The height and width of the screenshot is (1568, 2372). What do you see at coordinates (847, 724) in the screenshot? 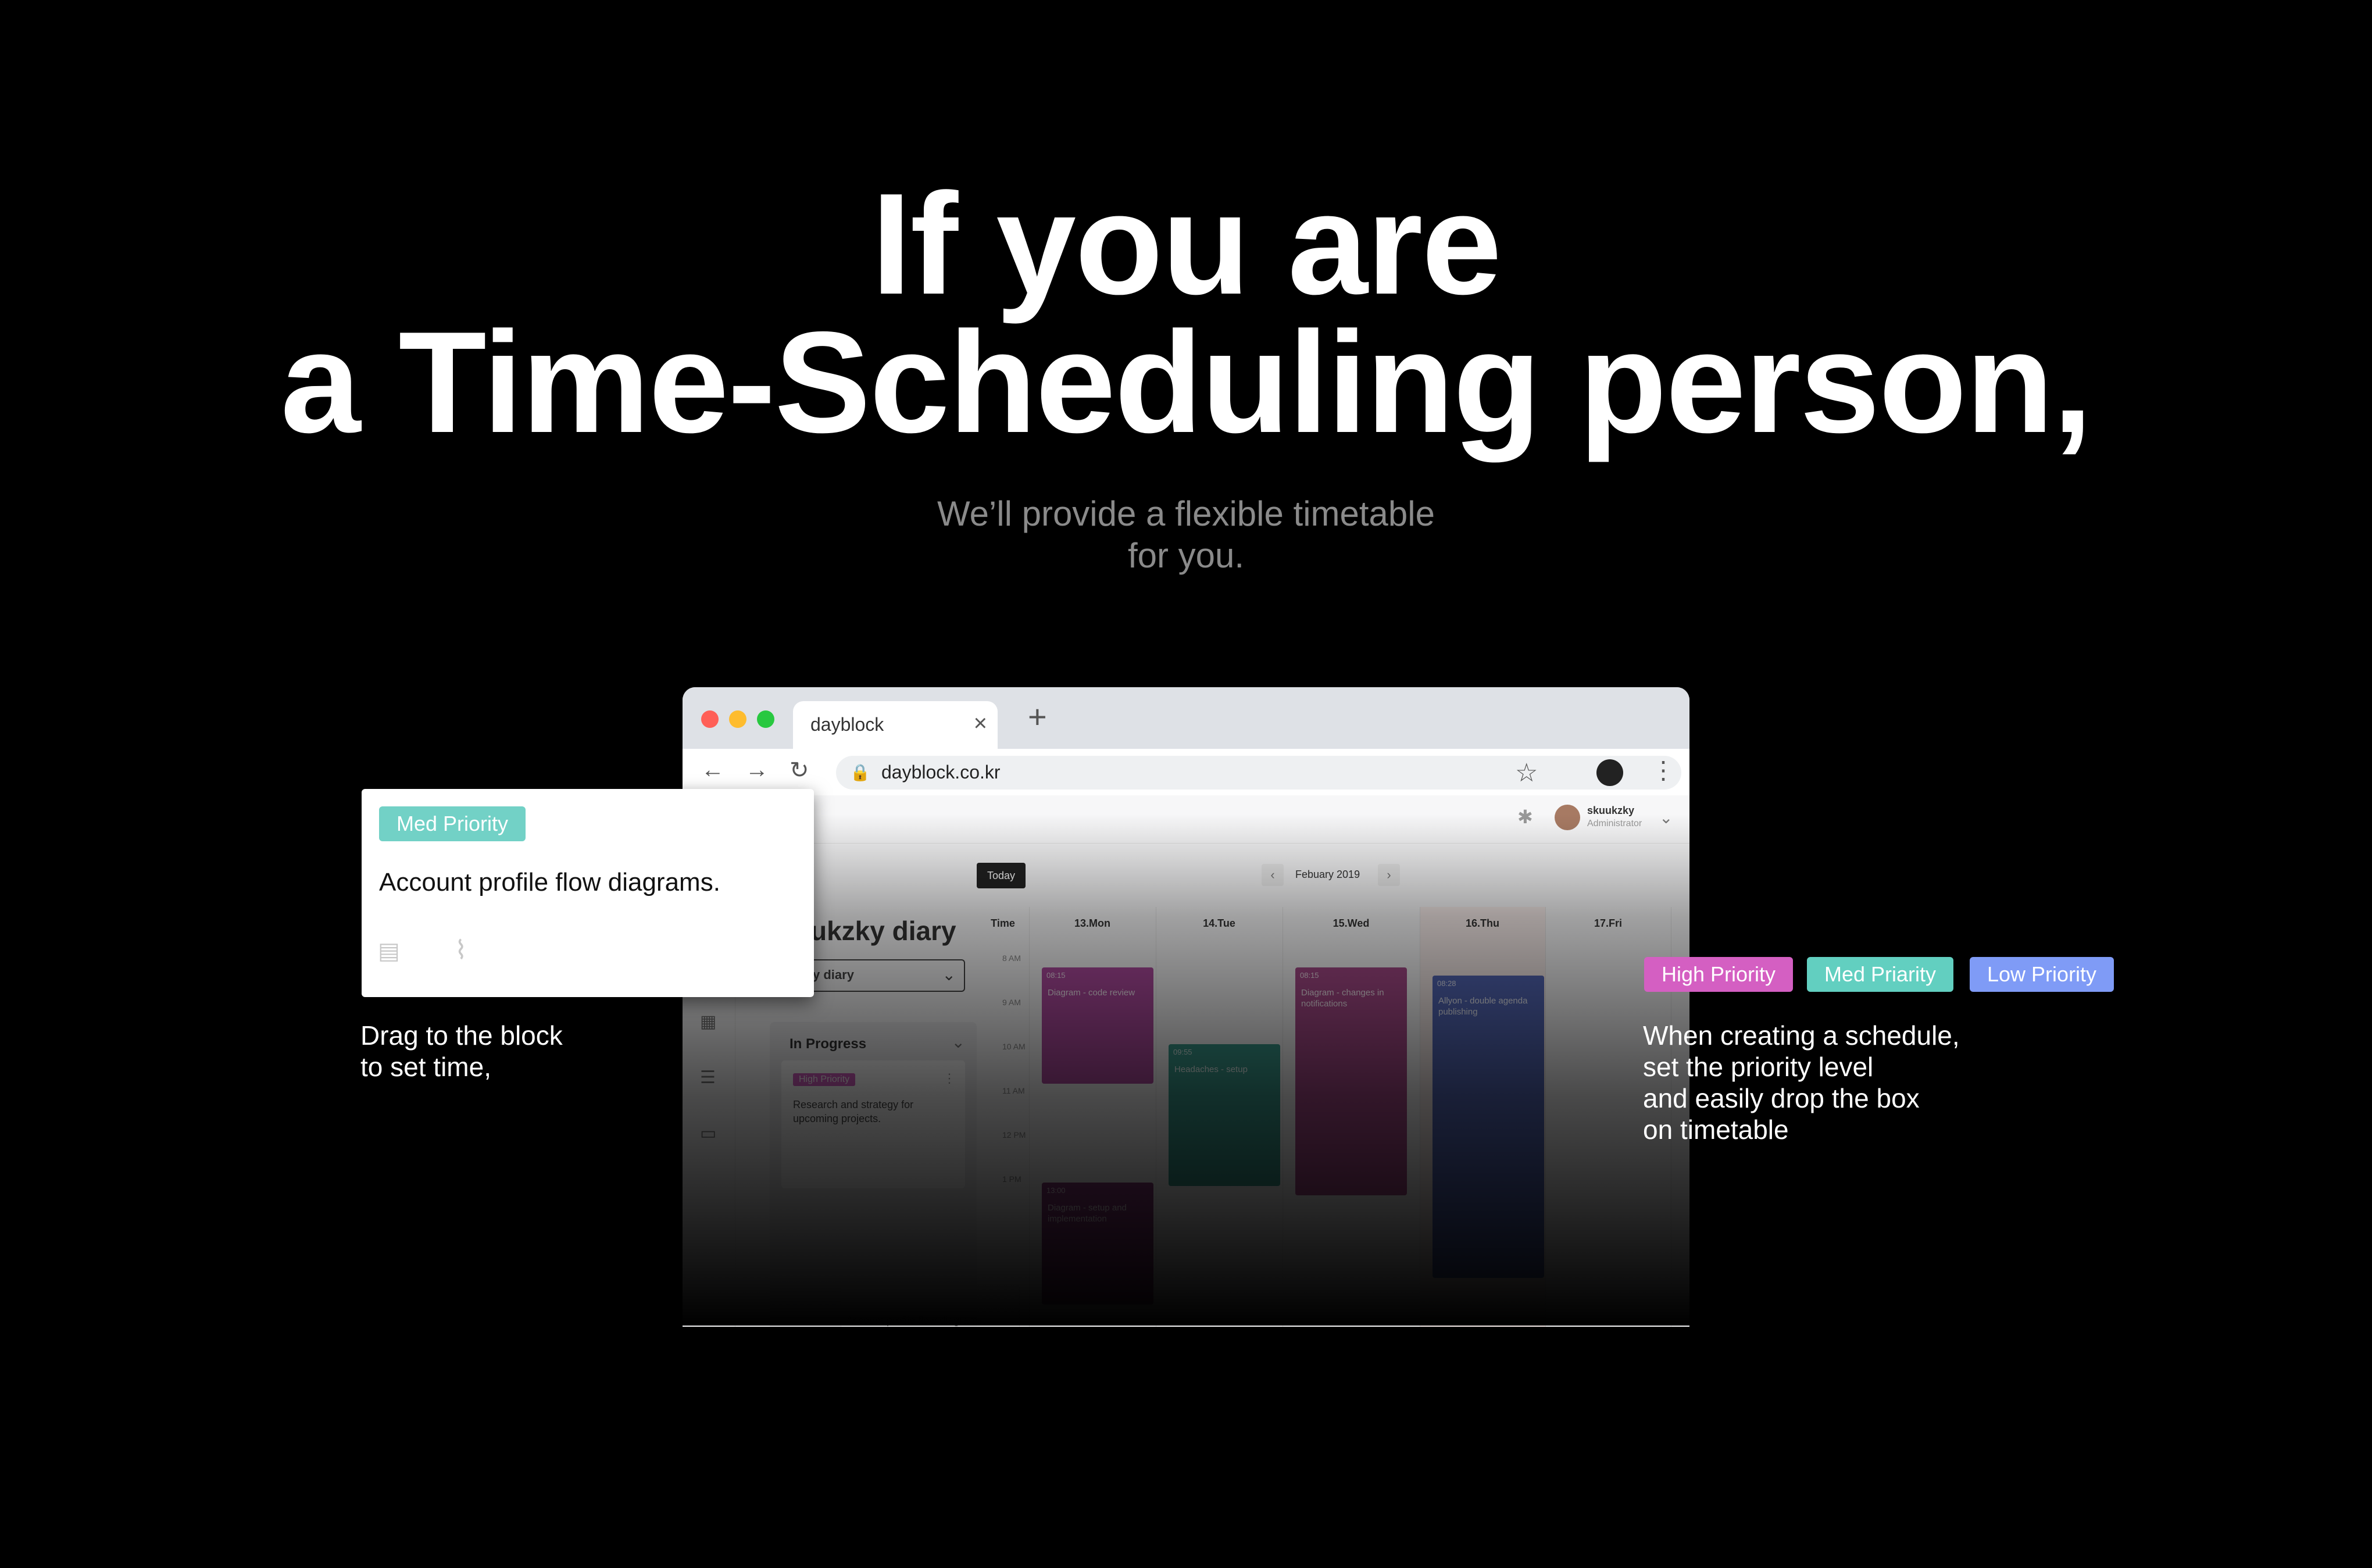
I see `tab-title: dayblock` at bounding box center [847, 724].